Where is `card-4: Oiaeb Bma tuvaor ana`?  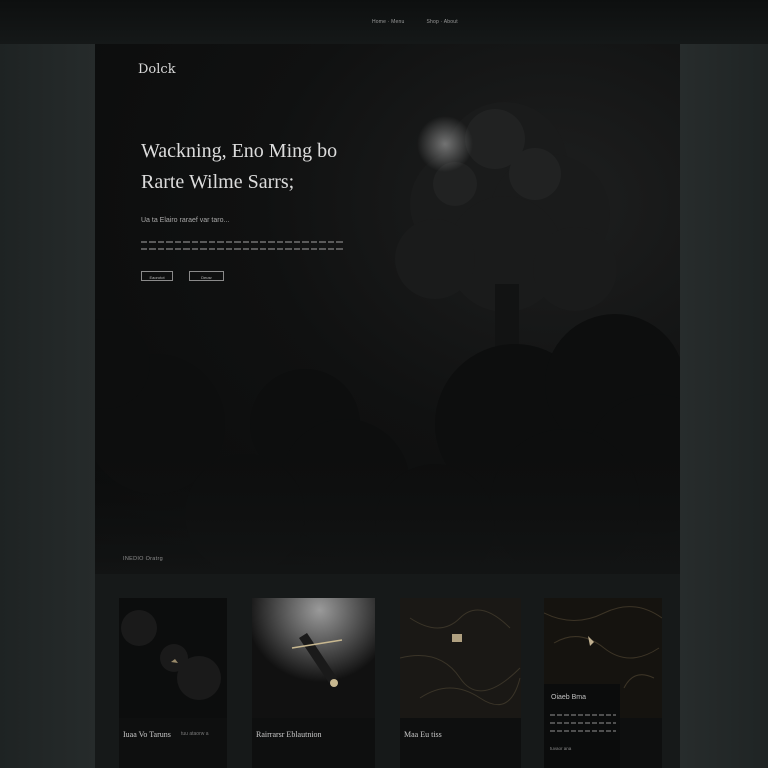 card-4: Oiaeb Bma tuvaor ana is located at coordinates (603, 683).